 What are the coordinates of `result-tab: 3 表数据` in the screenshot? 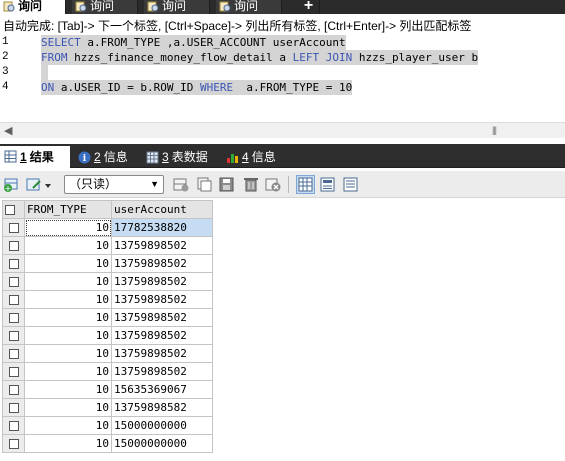 It's located at (180, 157).